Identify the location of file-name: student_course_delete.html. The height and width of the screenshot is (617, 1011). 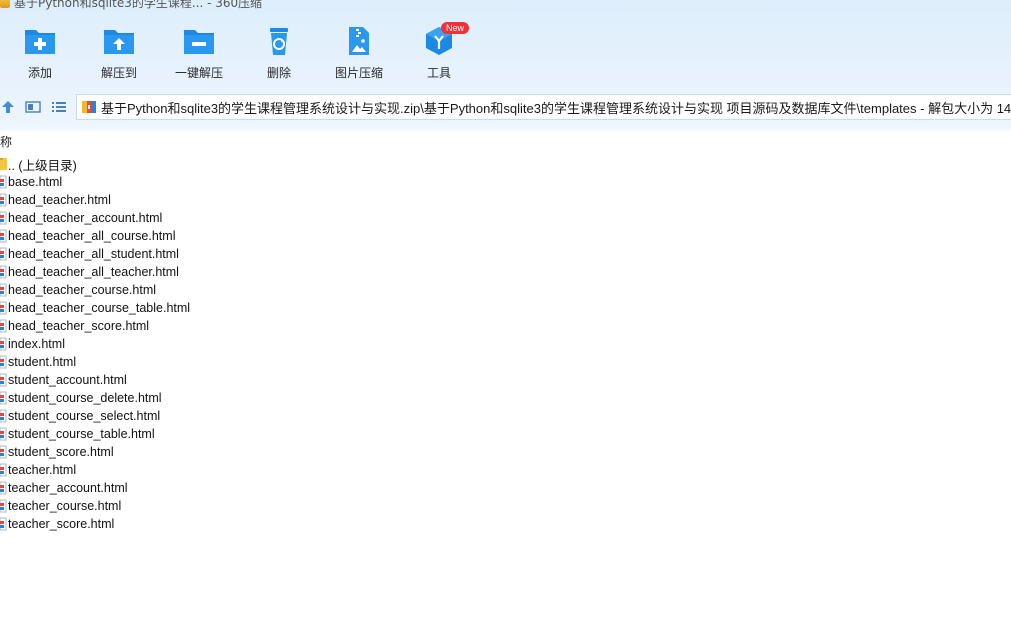
(85, 398).